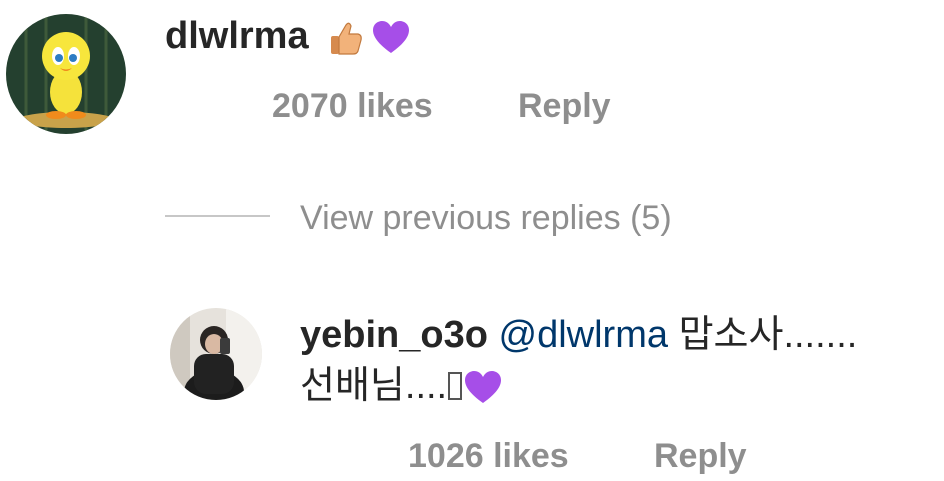  What do you see at coordinates (352, 106) in the screenshot?
I see `like-count: 2070 likes` at bounding box center [352, 106].